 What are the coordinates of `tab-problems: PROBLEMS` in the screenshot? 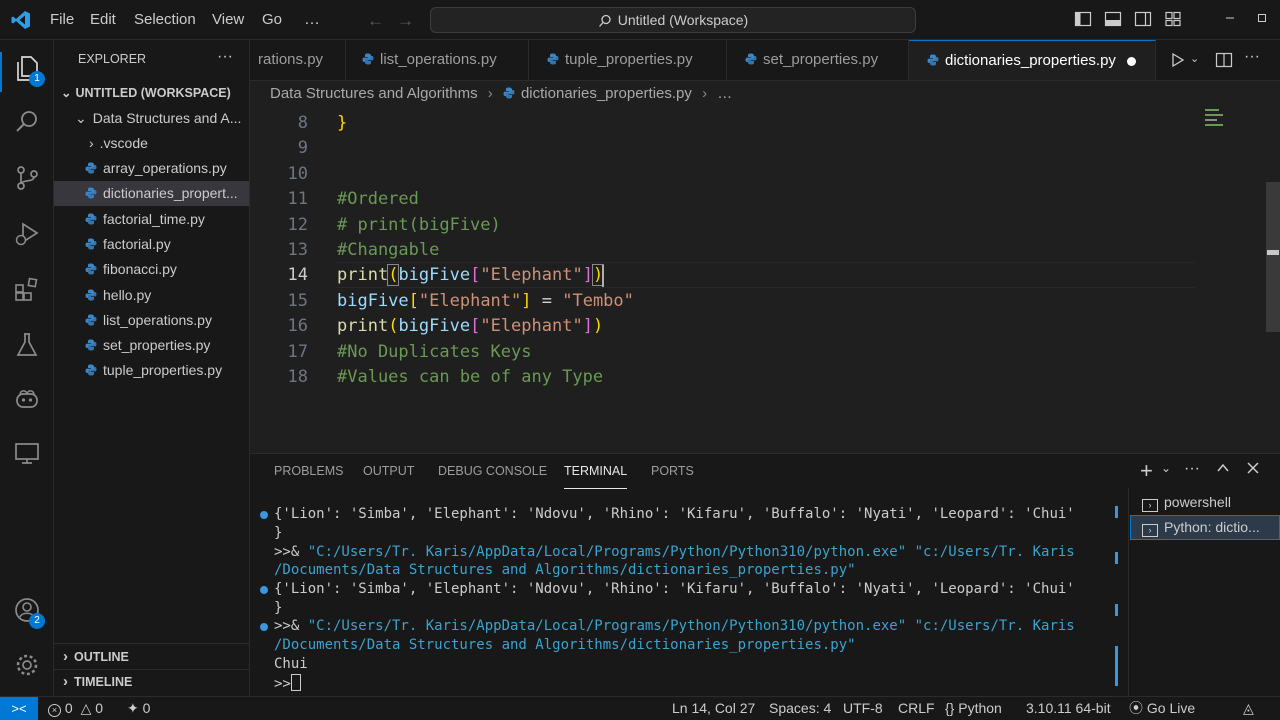 It's located at (308, 471).